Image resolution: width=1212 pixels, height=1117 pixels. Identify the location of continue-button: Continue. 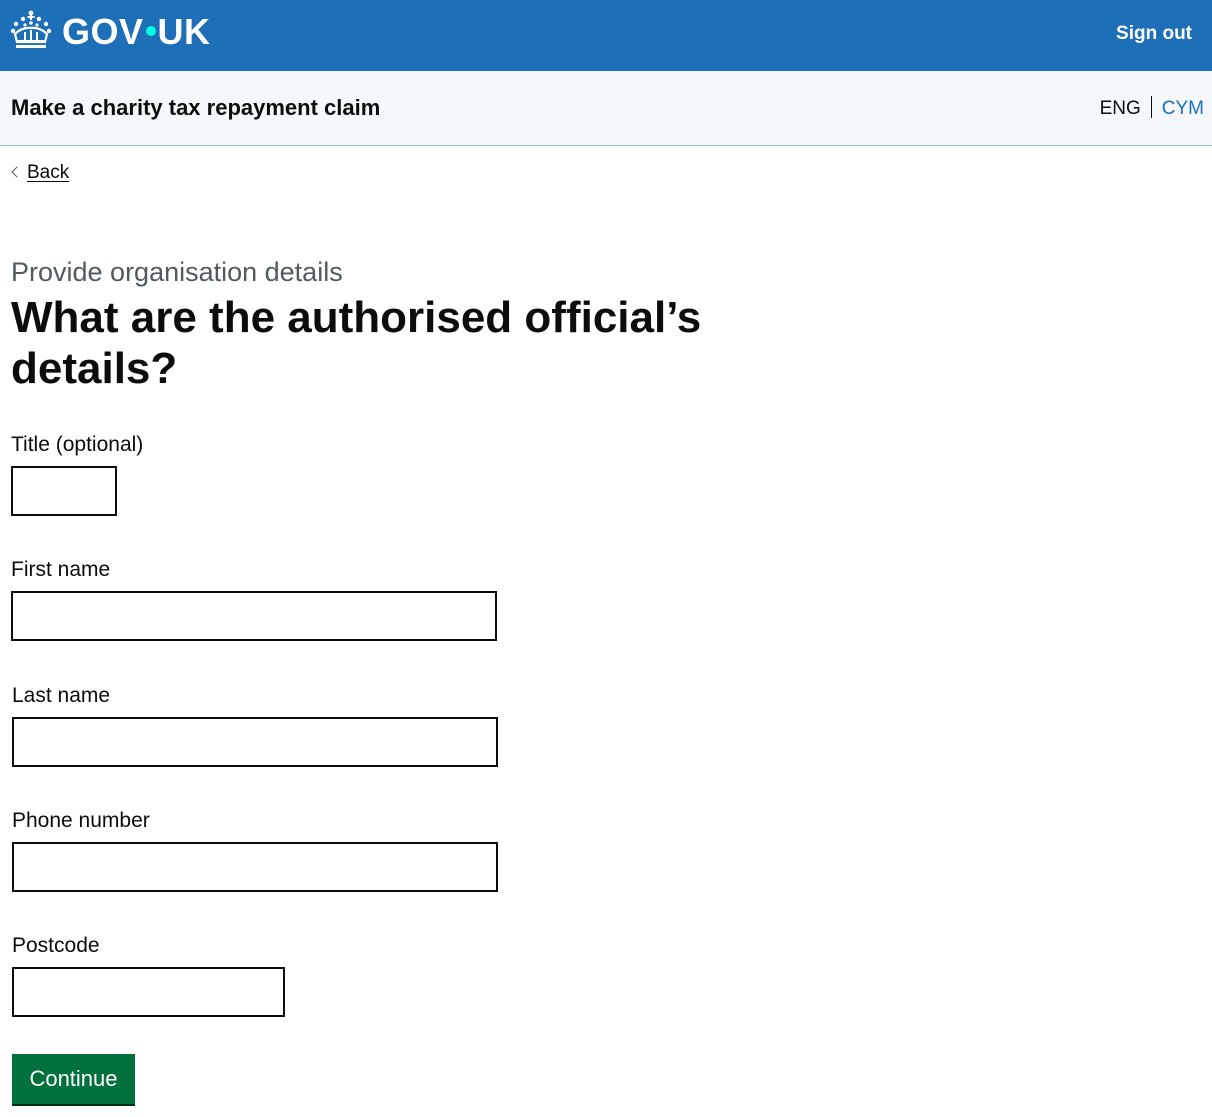
(73, 1079).